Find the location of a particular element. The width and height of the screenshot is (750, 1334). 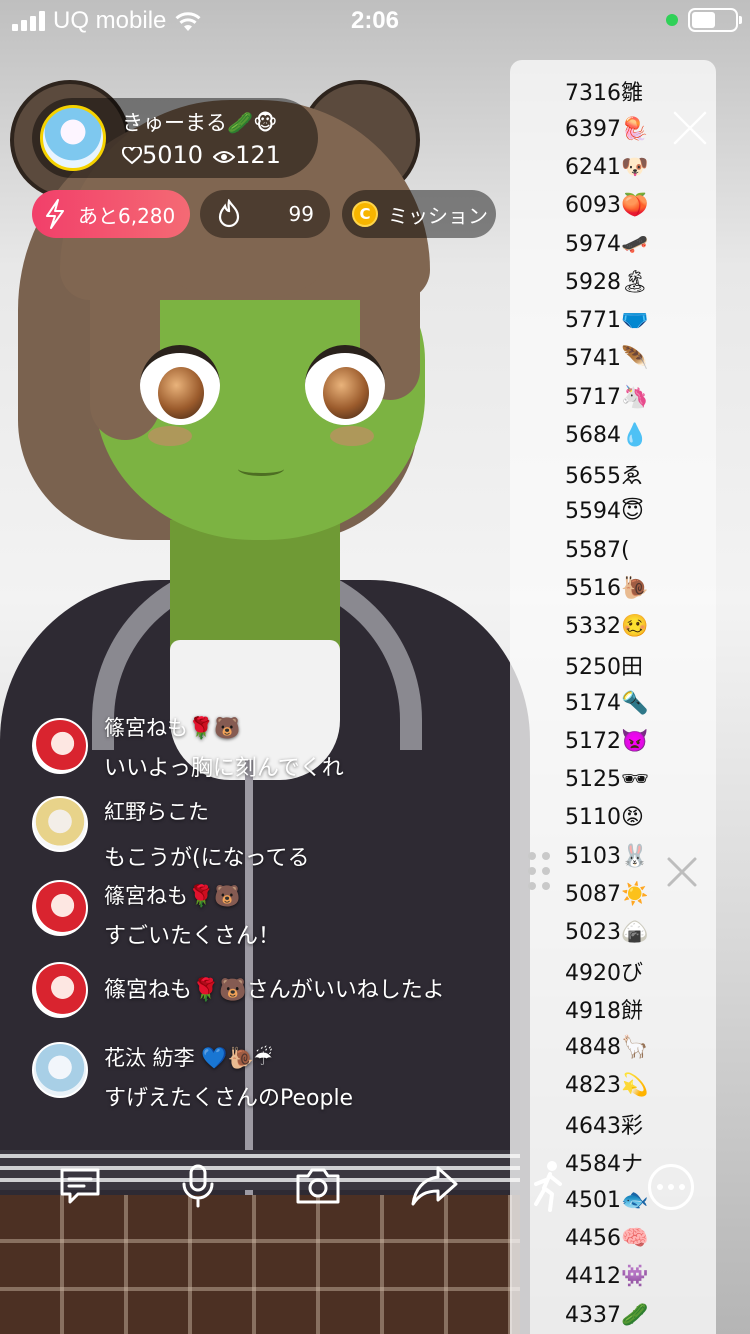

viewers-stat: 121 is located at coordinates (246, 155).